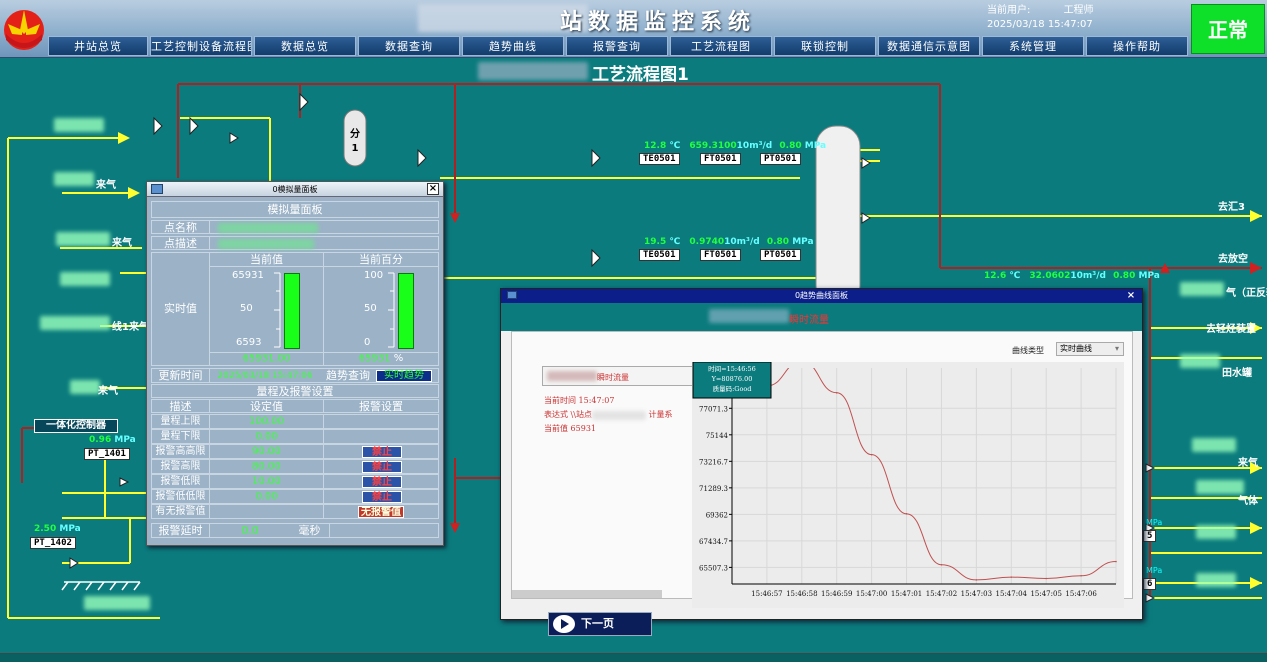  What do you see at coordinates (98, 46) in the screenshot?
I see `nav-well-overview: 井站总览` at bounding box center [98, 46].